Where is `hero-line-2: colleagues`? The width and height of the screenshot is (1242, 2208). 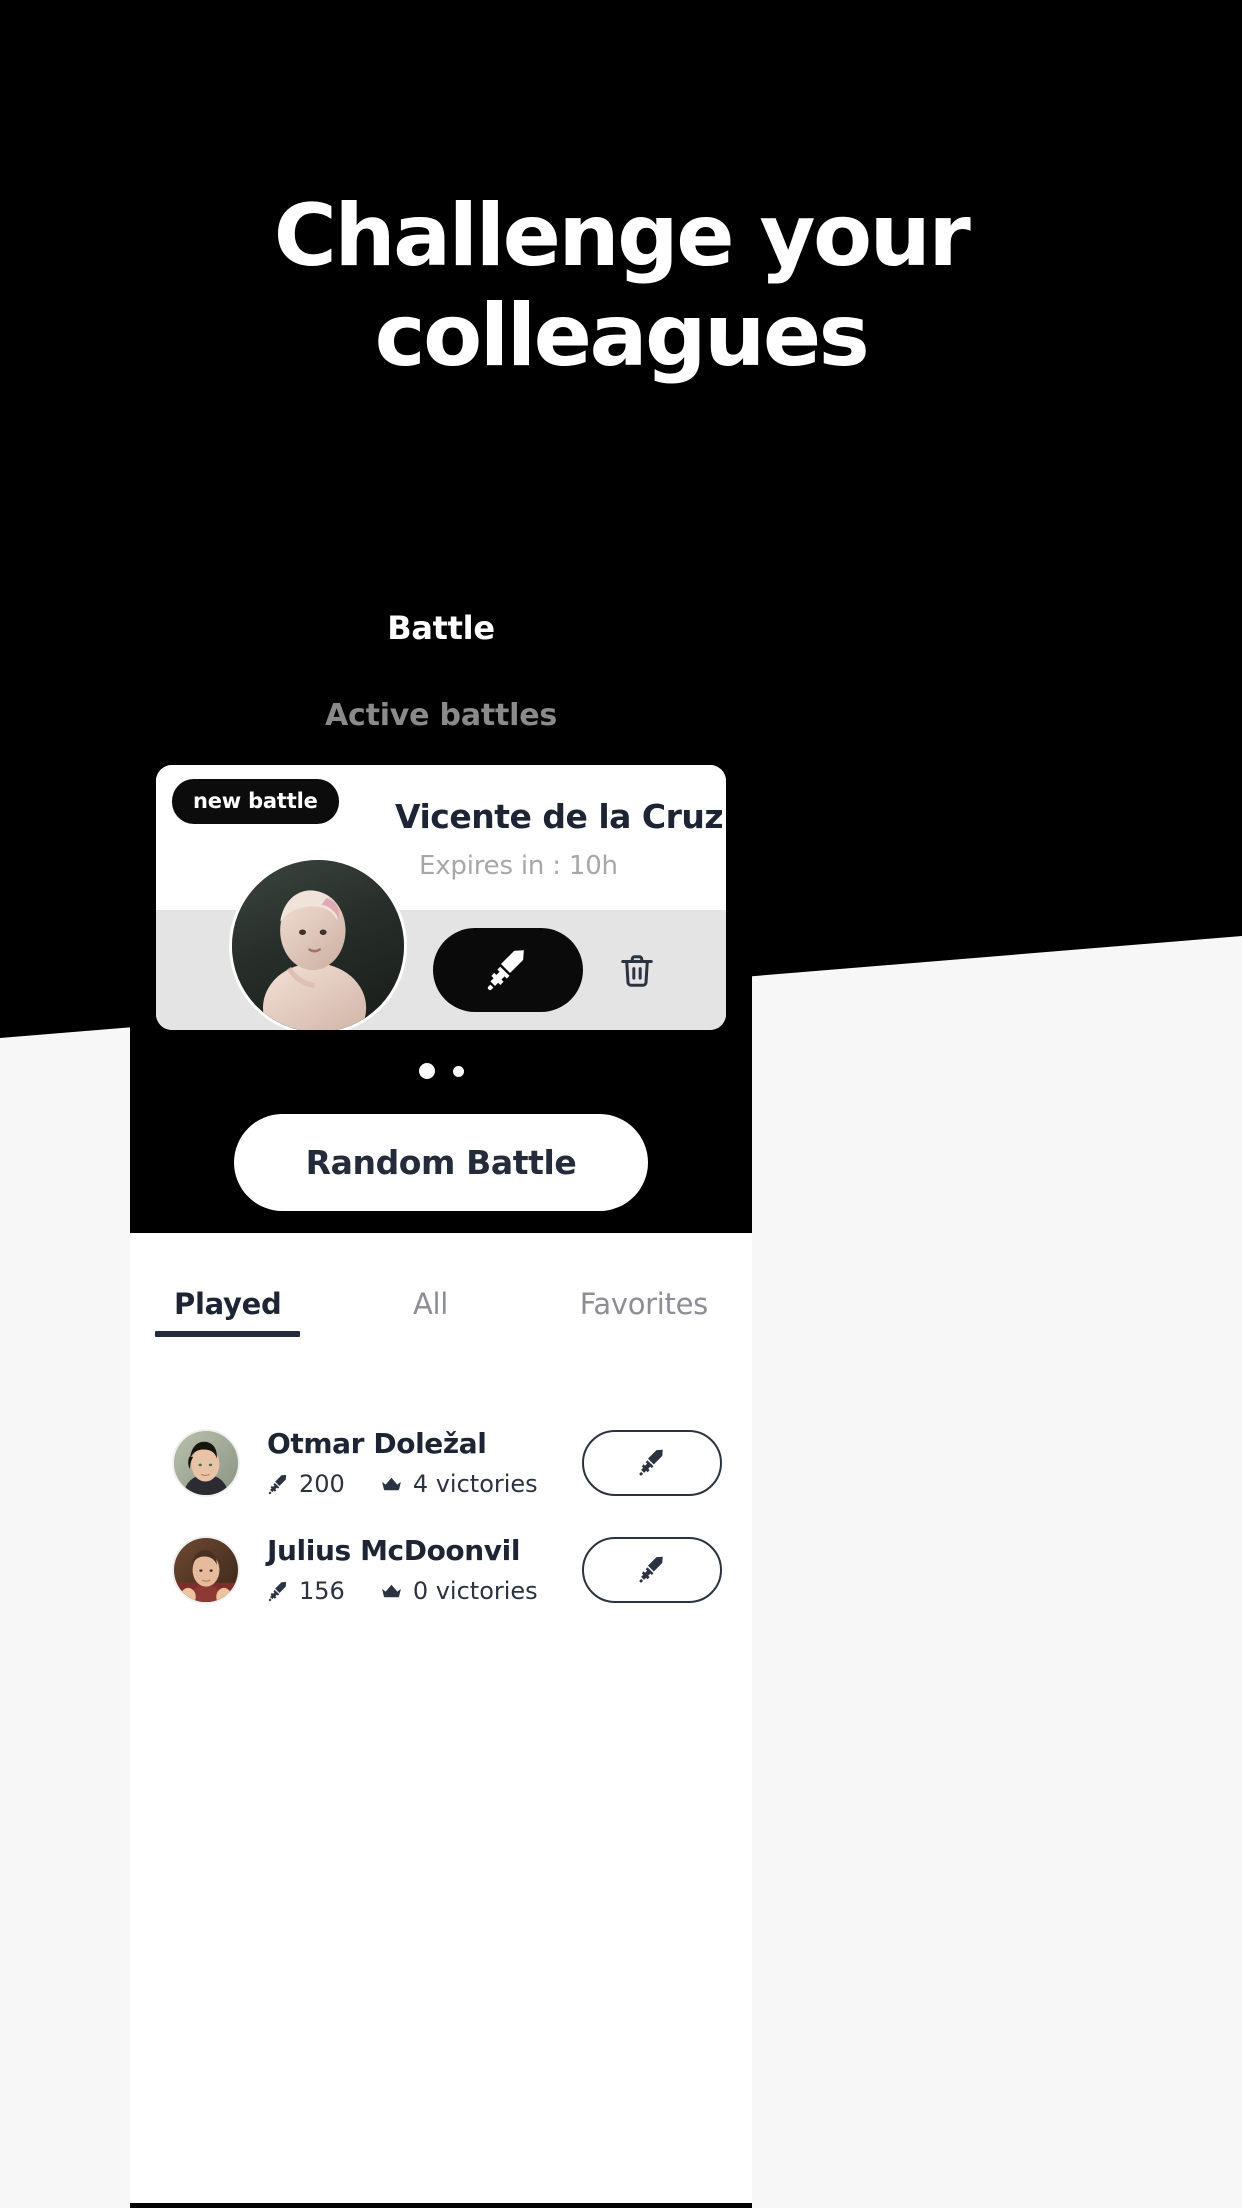
hero-line-2: colleagues is located at coordinates (622, 336).